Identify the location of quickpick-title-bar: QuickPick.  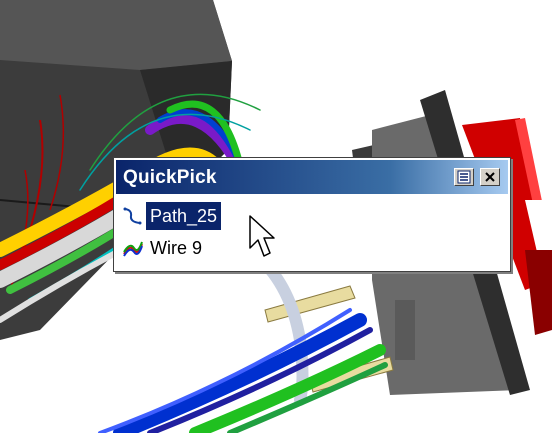
(312, 177).